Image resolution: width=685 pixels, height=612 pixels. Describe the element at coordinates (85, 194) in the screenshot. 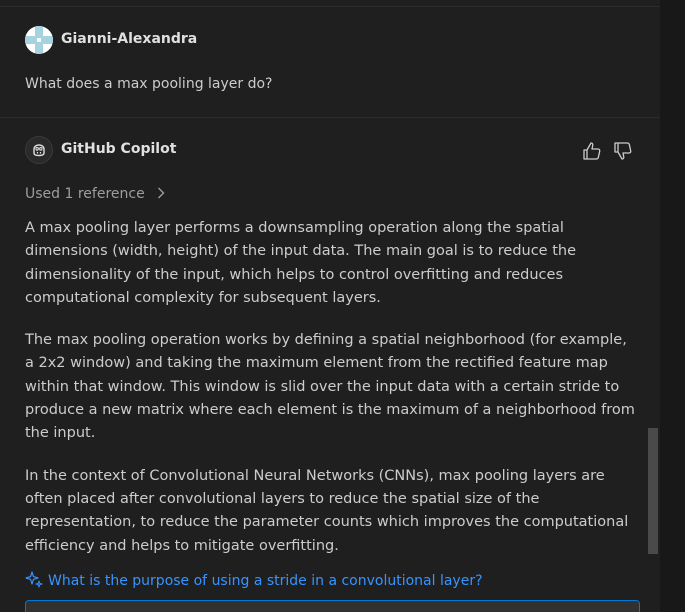

I see `reference-label: Used 1 reference` at that location.